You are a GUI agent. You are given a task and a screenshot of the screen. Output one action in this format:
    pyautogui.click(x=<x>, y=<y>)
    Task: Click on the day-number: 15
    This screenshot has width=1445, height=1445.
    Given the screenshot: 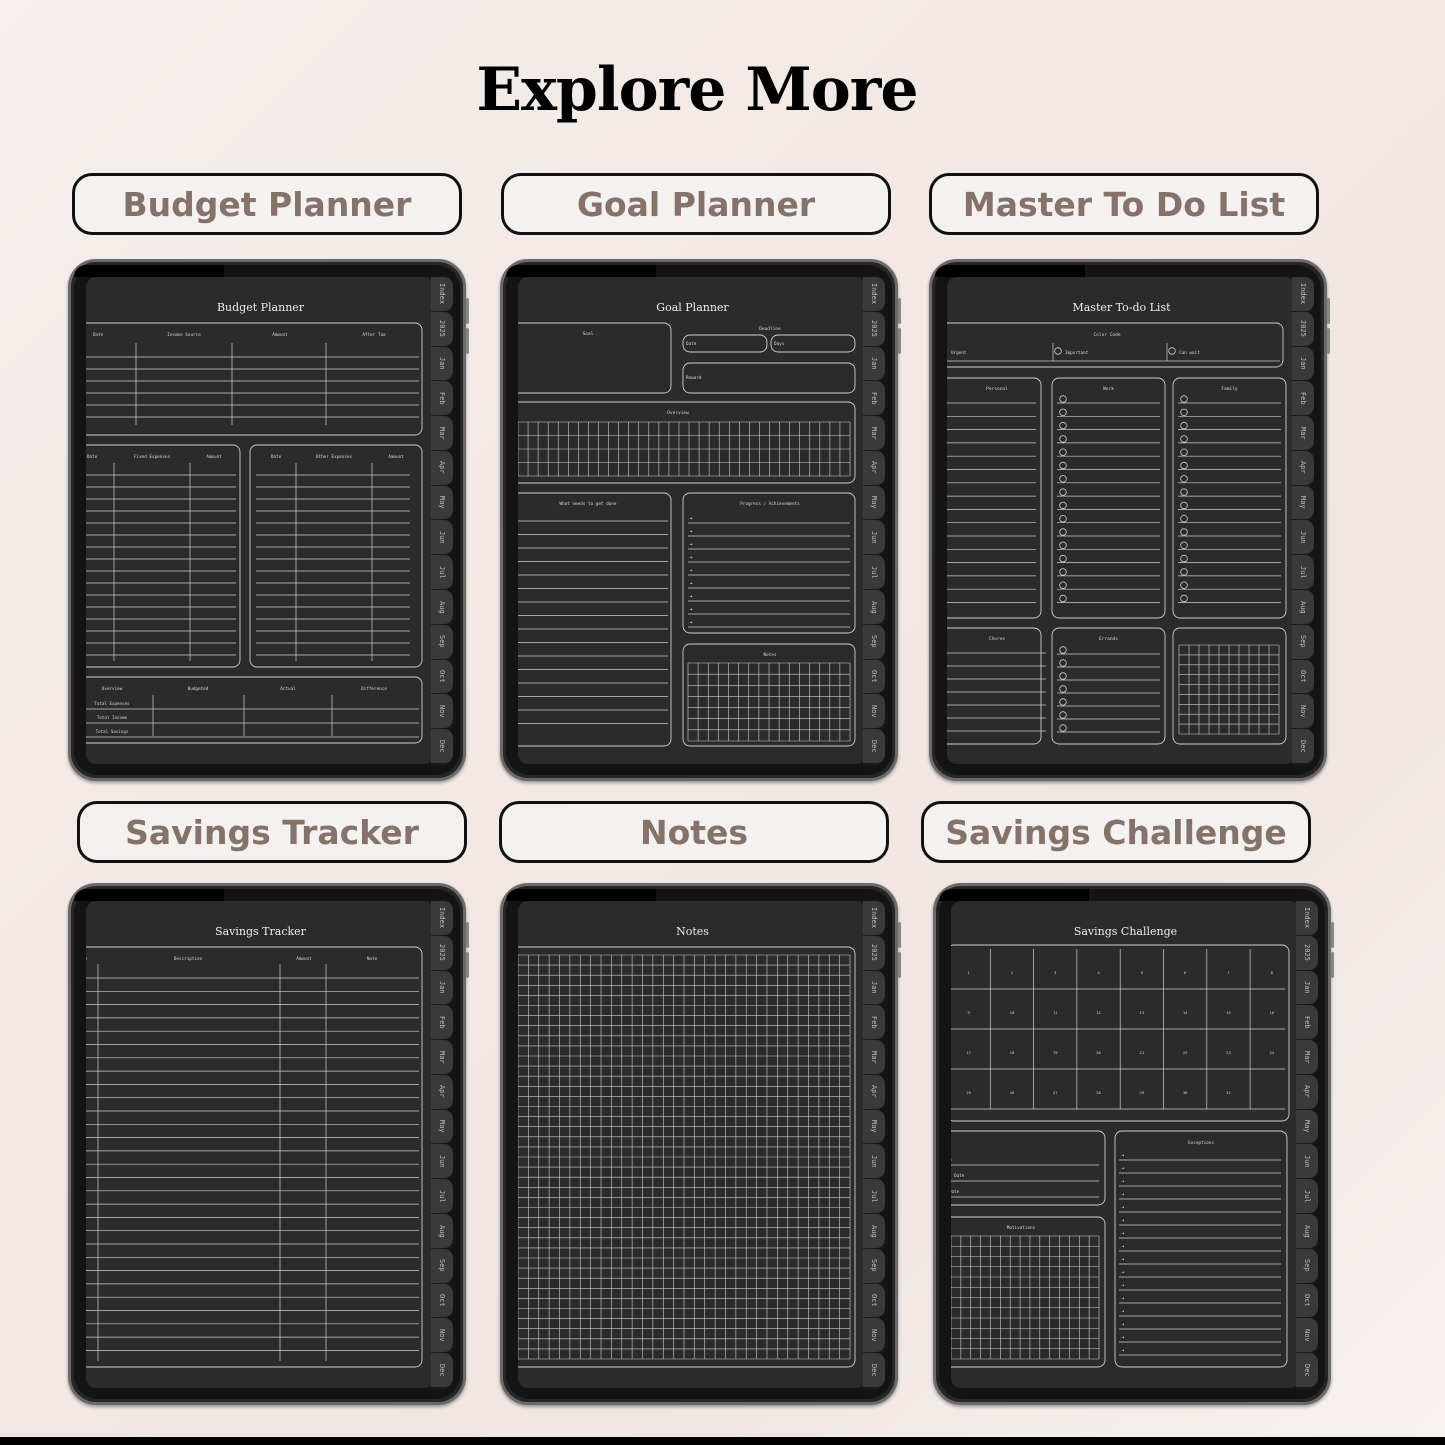 What is the action you would take?
    pyautogui.click(x=1228, y=1012)
    